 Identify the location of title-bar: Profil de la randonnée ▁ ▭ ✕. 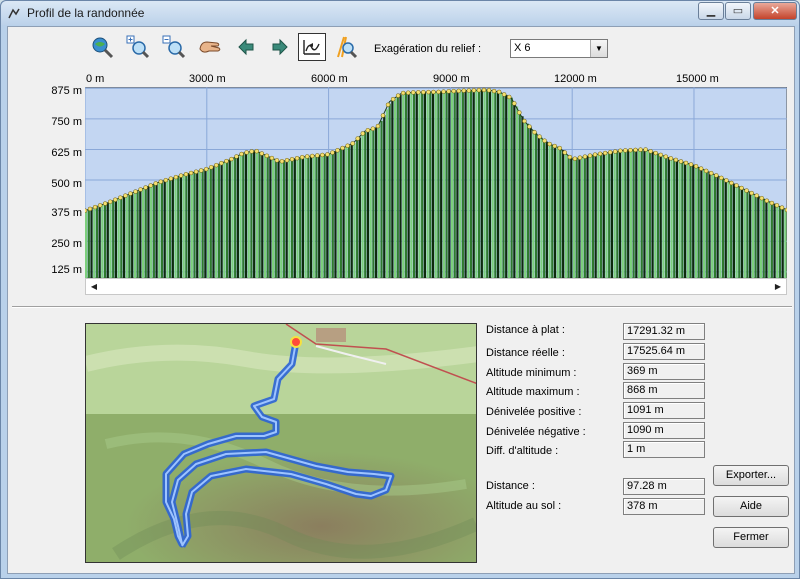
(400, 13).